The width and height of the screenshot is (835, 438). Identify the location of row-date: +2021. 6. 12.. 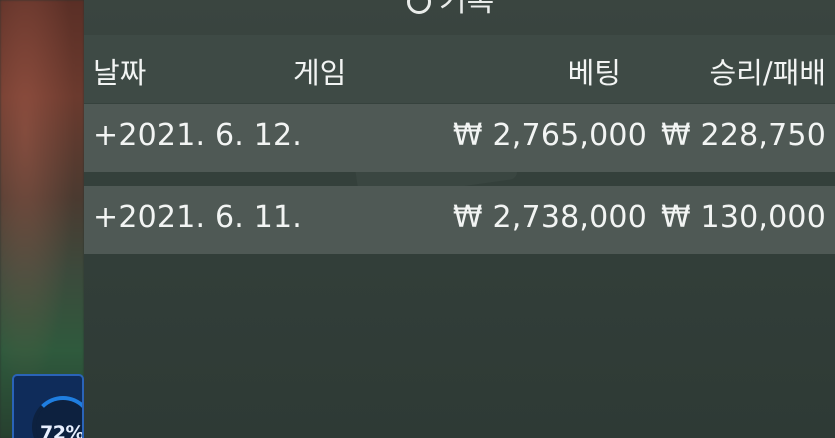
(198, 135).